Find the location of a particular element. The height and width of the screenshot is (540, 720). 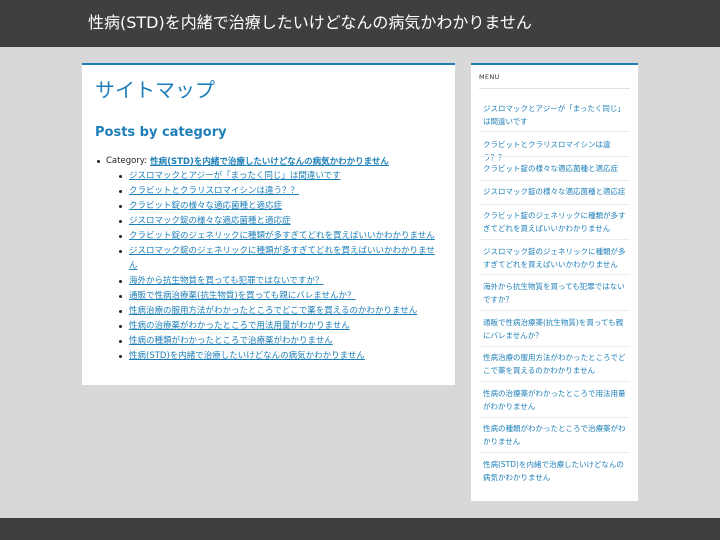

sidebar-item-label: 性病の種類がわかったところで治療薬がわかりません is located at coordinates (554, 435).